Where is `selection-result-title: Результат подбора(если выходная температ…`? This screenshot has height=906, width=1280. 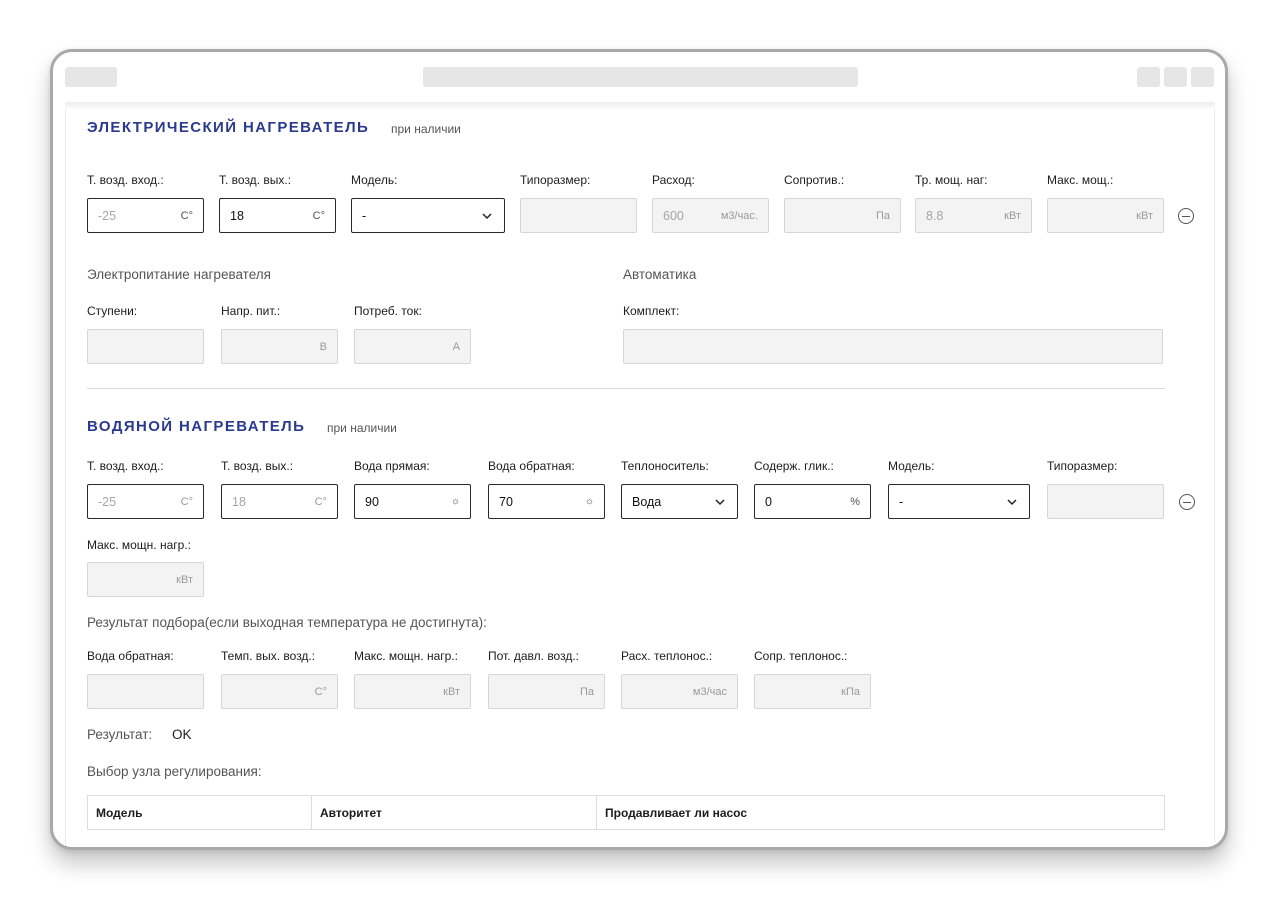
selection-result-title: Результат подбора(если выходная температ… is located at coordinates (287, 622).